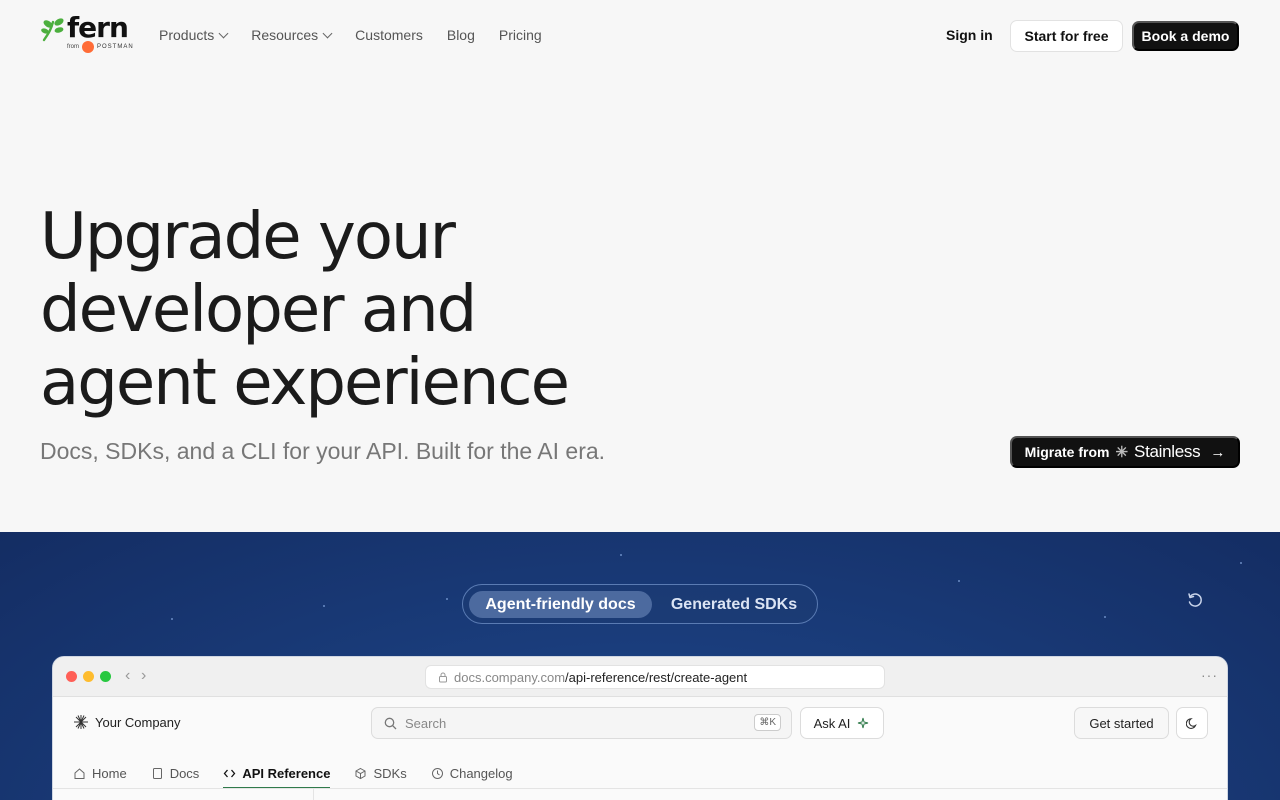  What do you see at coordinates (832, 723) in the screenshot?
I see `ask-ai-label: Ask AI` at bounding box center [832, 723].